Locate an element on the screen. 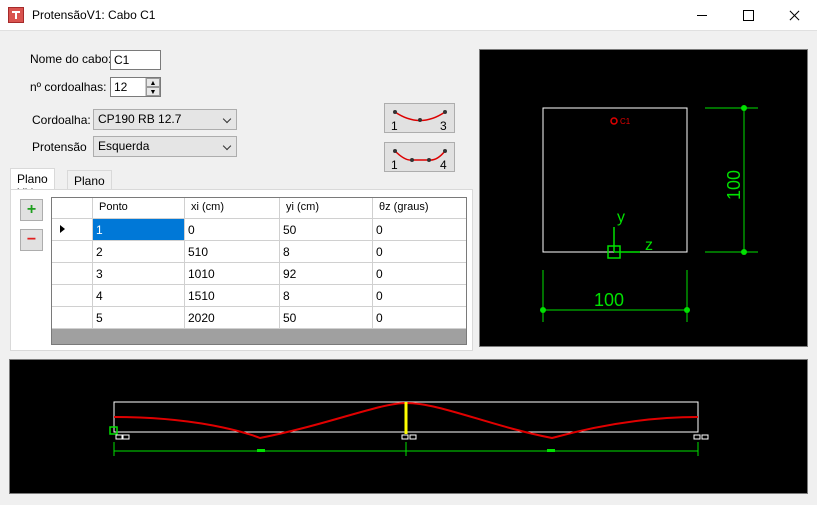 This screenshot has height=505, width=817. strand-type-select: CP190 RB 12.7 is located at coordinates (165, 119).